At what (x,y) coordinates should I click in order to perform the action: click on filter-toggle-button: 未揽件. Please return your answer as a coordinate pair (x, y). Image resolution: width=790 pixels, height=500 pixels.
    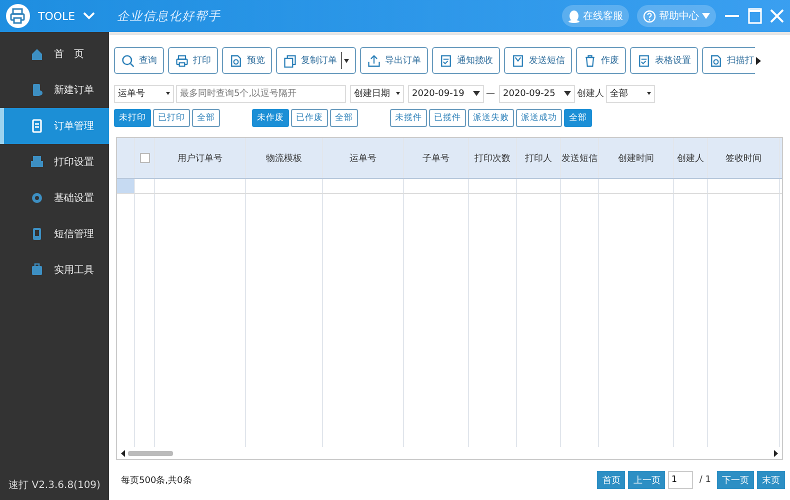
    Looking at the image, I should click on (408, 118).